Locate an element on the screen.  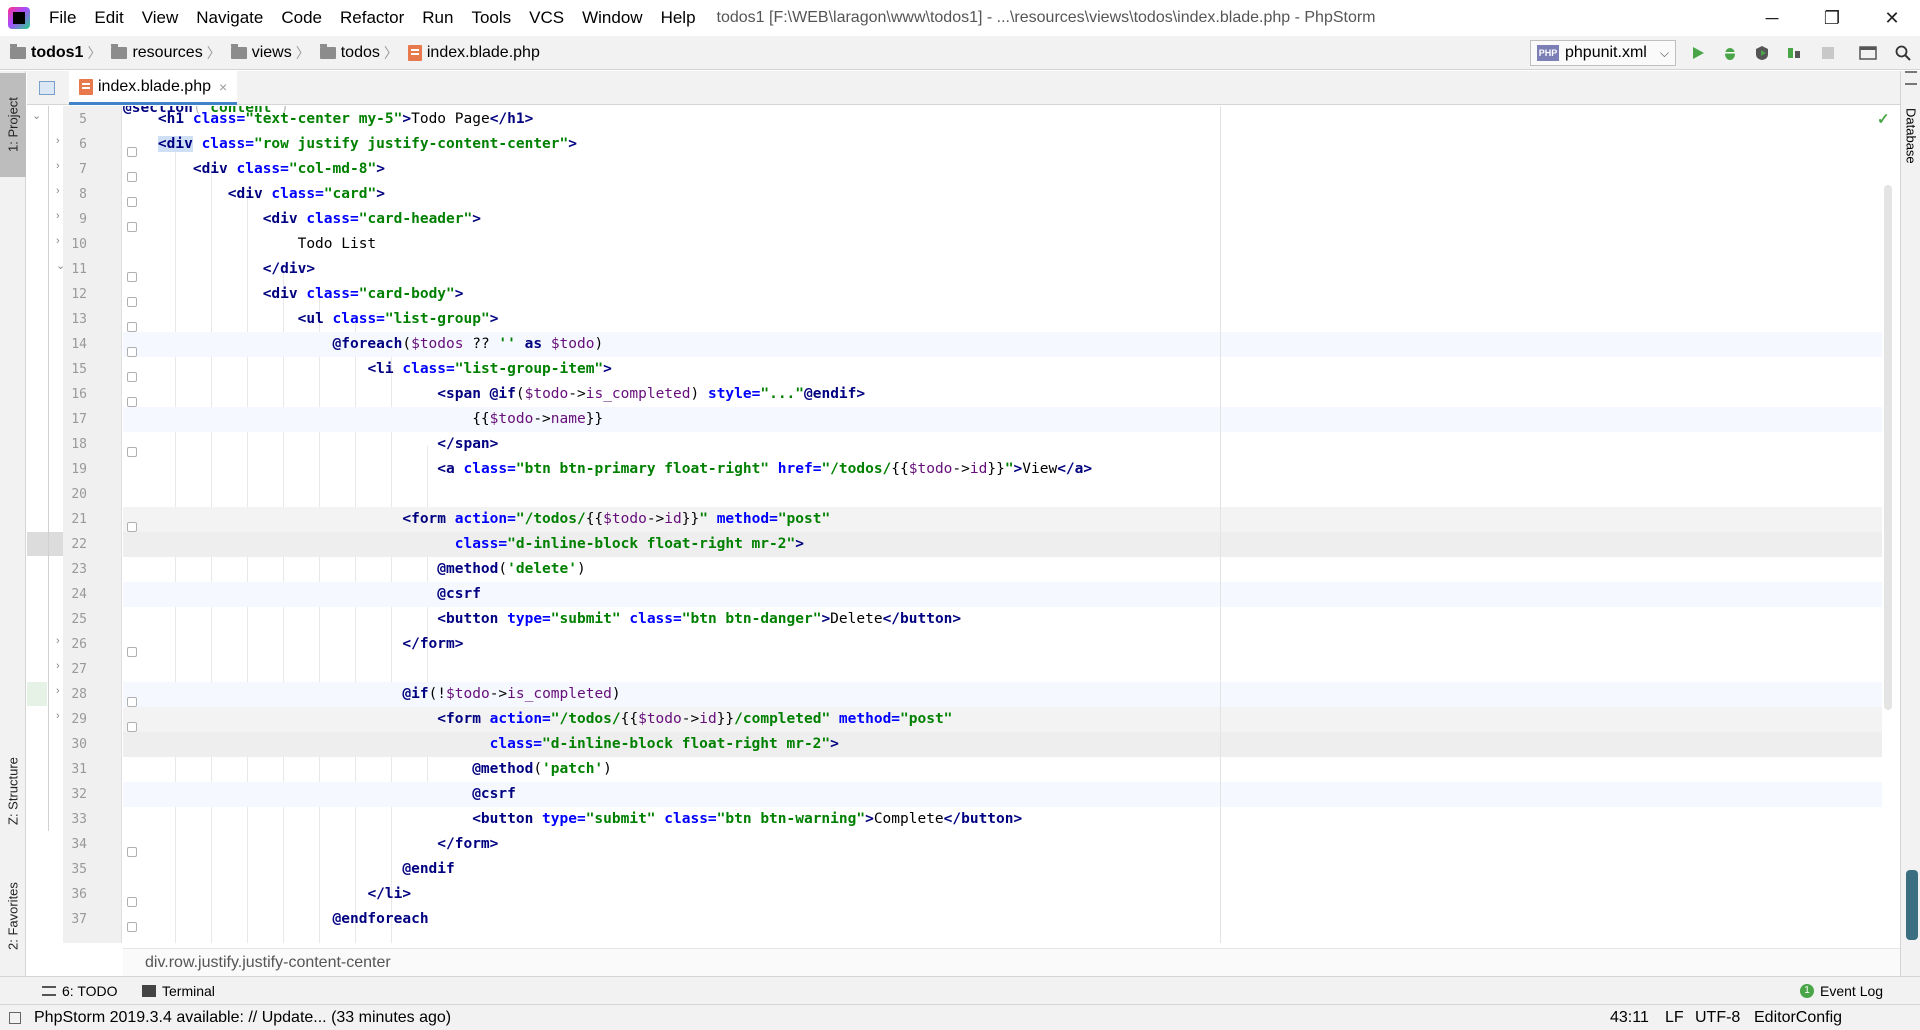
code-line-31: @method('patch') is located at coordinates (542, 769).